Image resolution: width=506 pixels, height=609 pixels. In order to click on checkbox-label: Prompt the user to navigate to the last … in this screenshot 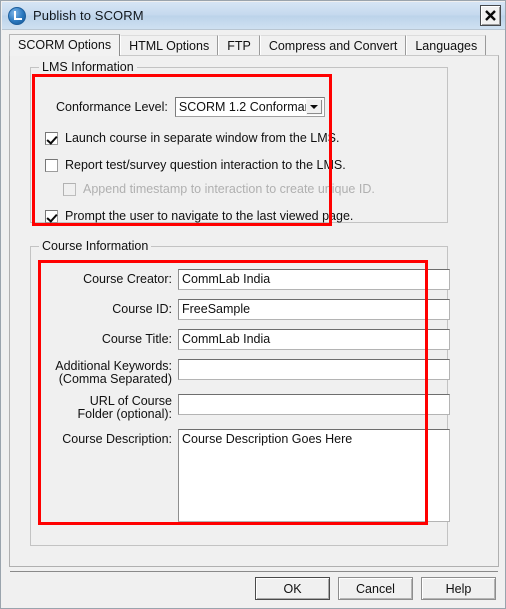, I will do `click(209, 216)`.